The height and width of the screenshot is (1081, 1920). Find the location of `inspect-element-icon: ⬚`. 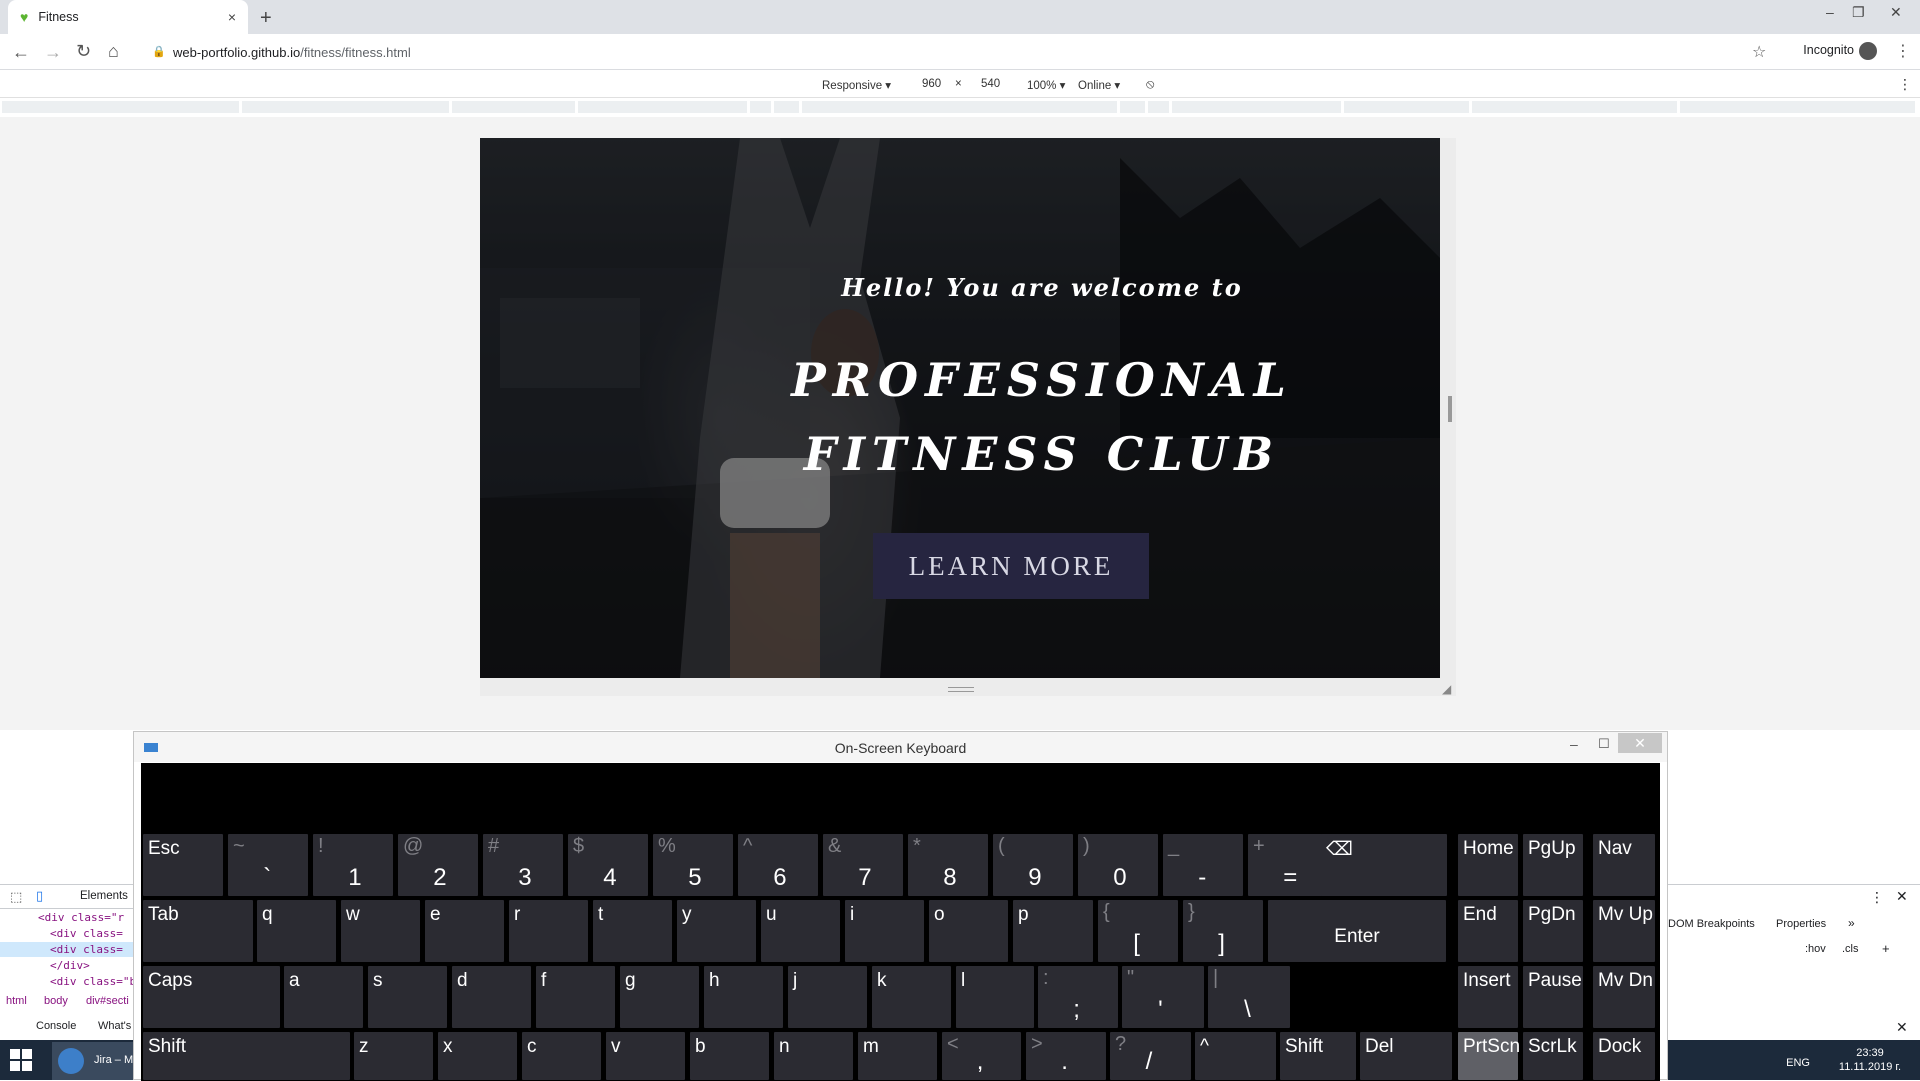

inspect-element-icon: ⬚ is located at coordinates (16, 897).